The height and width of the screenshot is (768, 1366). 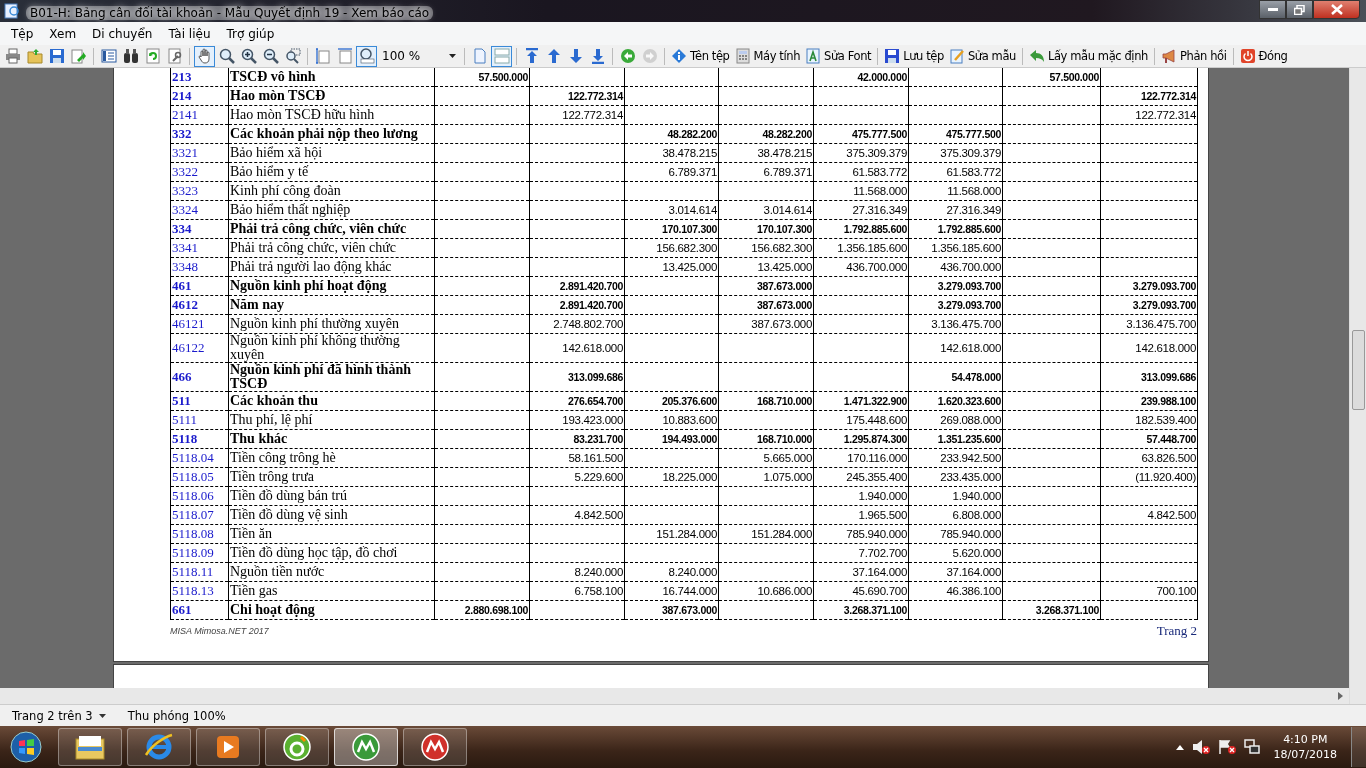 I want to click on amount-cell: 170.107.300, so click(x=671, y=229).